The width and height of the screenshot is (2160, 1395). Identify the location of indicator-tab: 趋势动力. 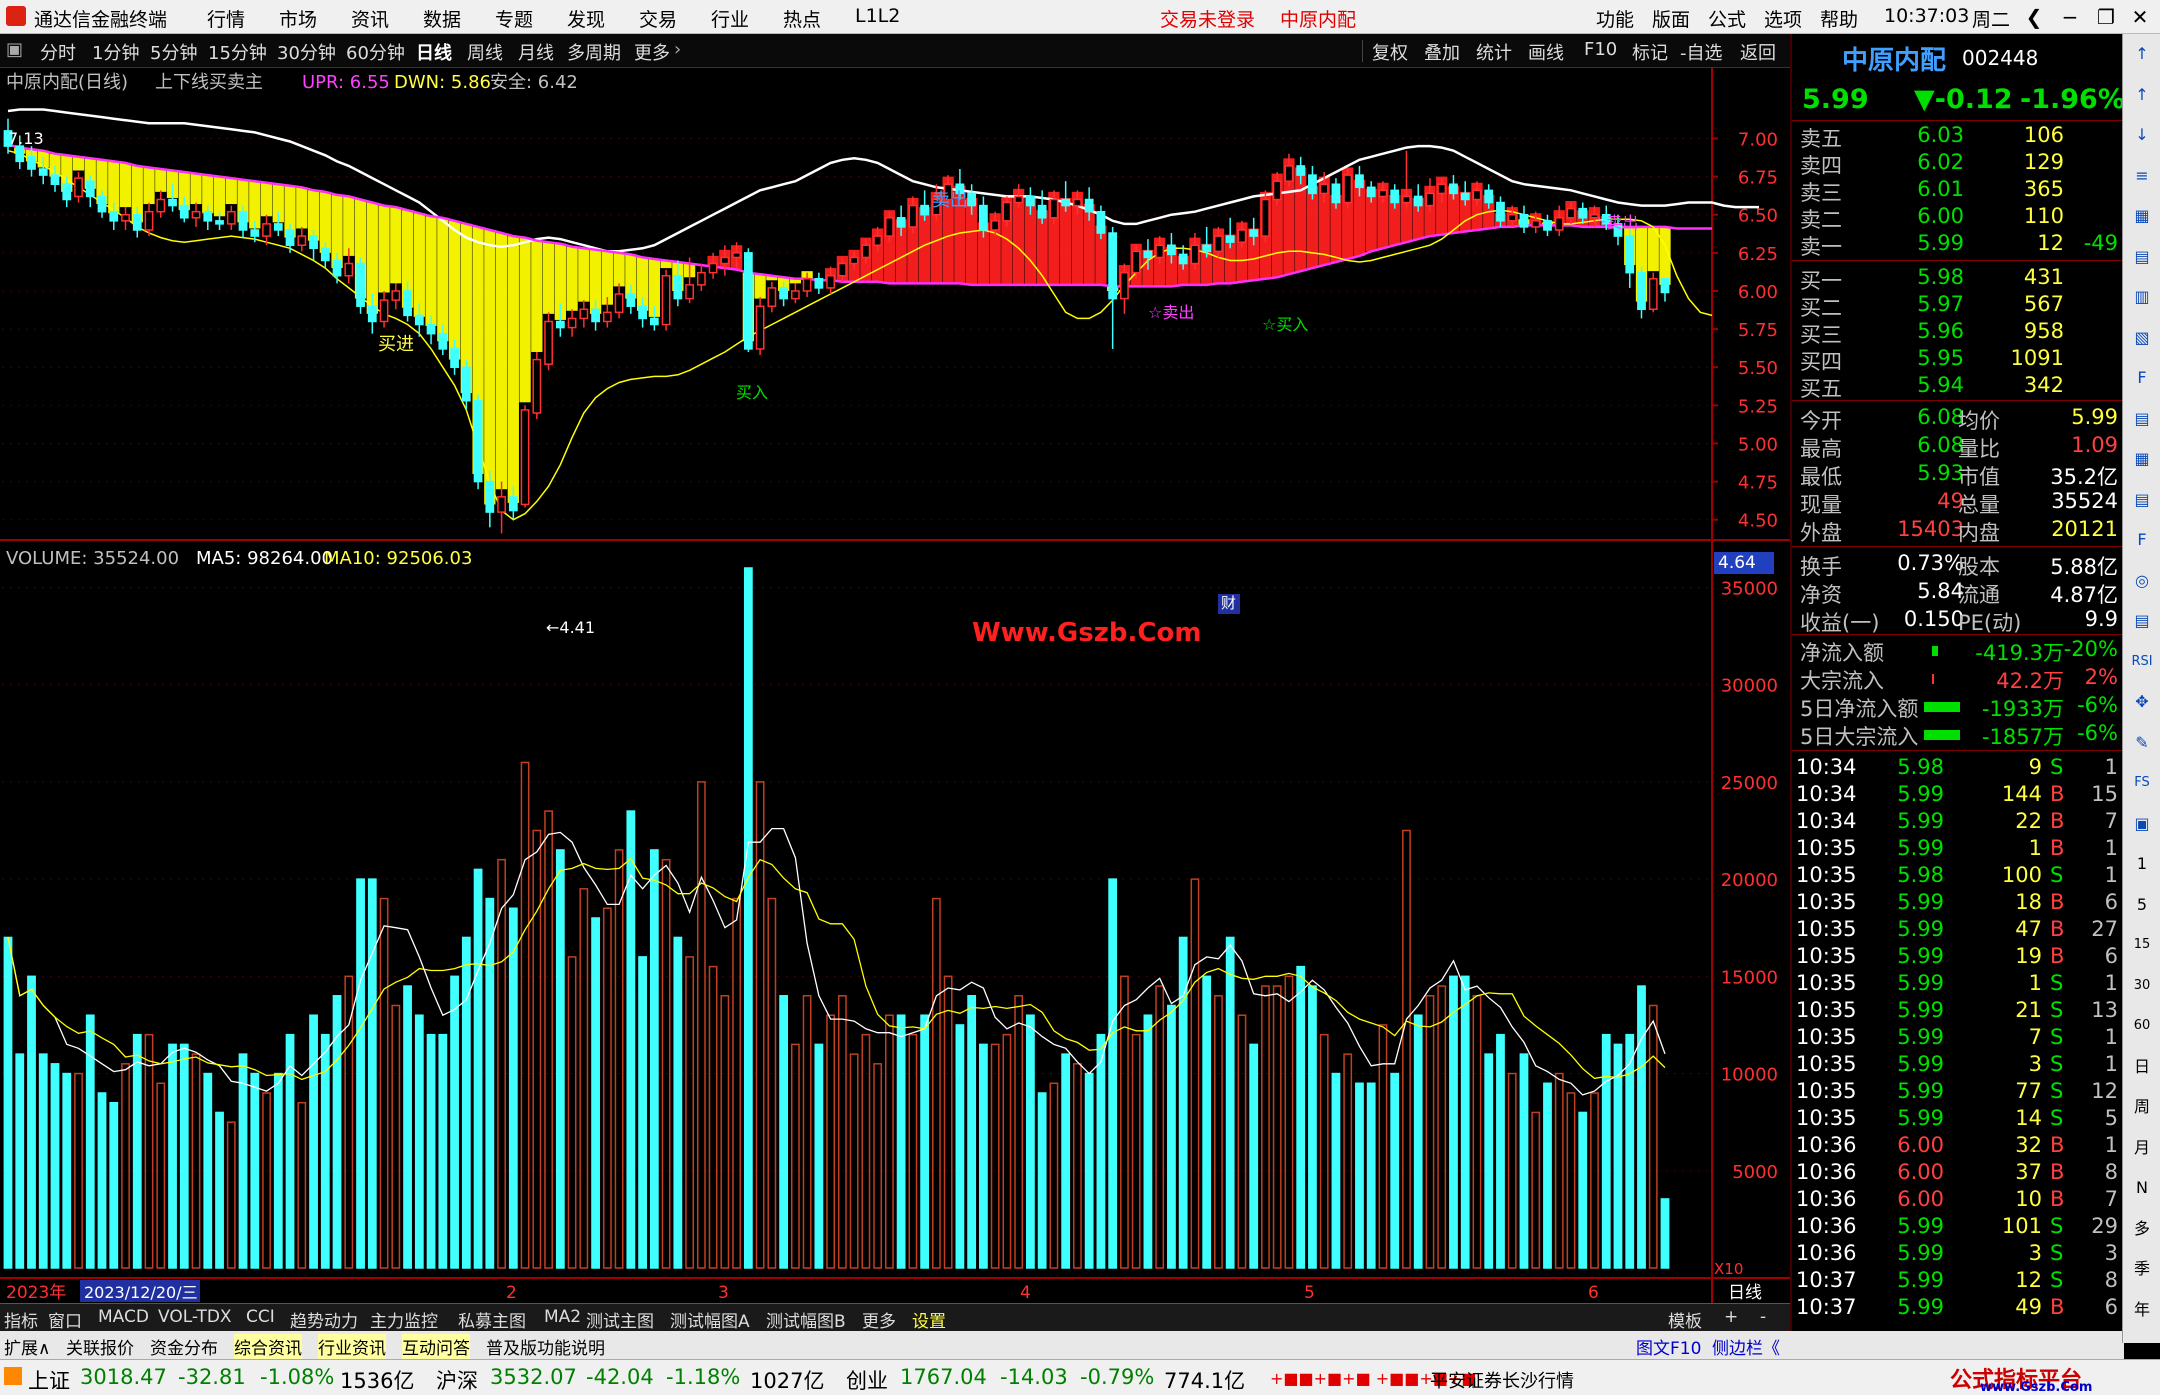
(324, 1319).